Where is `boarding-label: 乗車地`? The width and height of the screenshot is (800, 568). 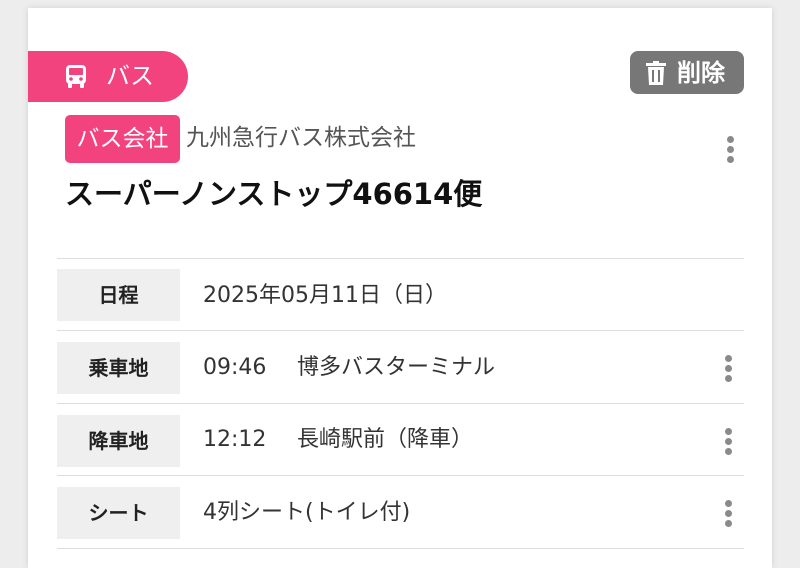 boarding-label: 乗車地 is located at coordinates (118, 368).